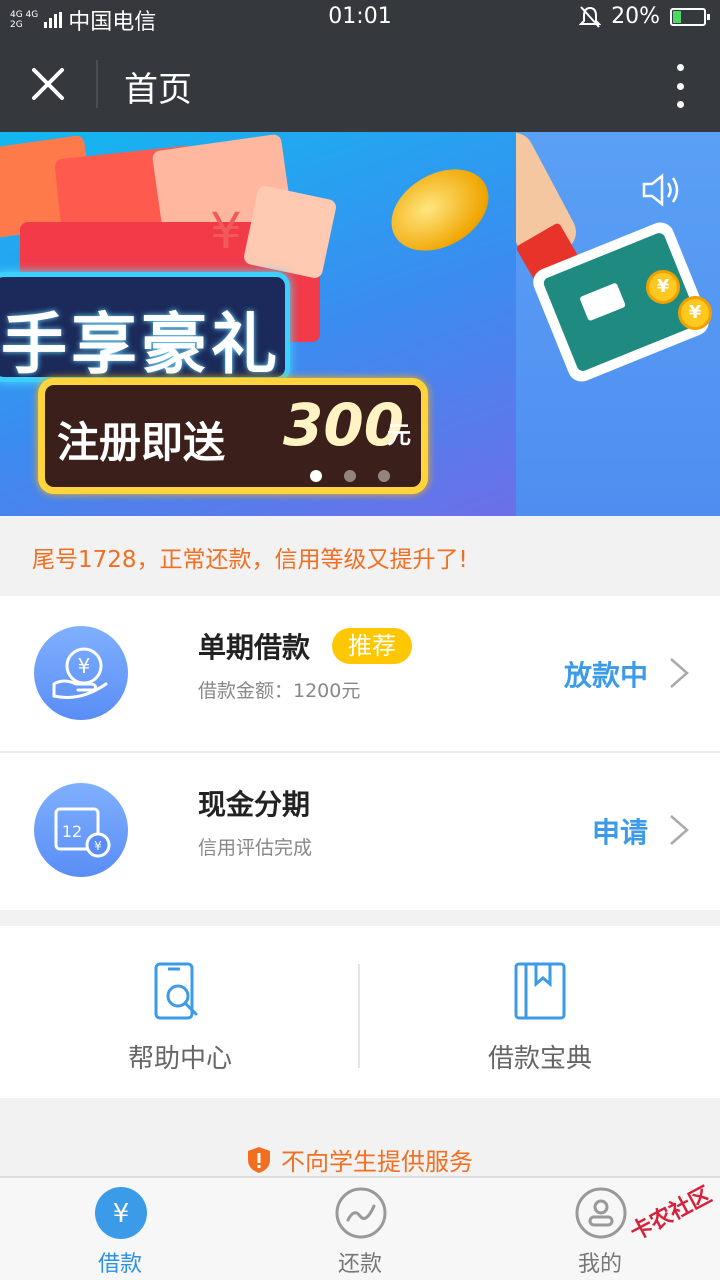 Image resolution: width=720 pixels, height=1280 pixels. I want to click on loan-title: 现金分期, so click(254, 804).